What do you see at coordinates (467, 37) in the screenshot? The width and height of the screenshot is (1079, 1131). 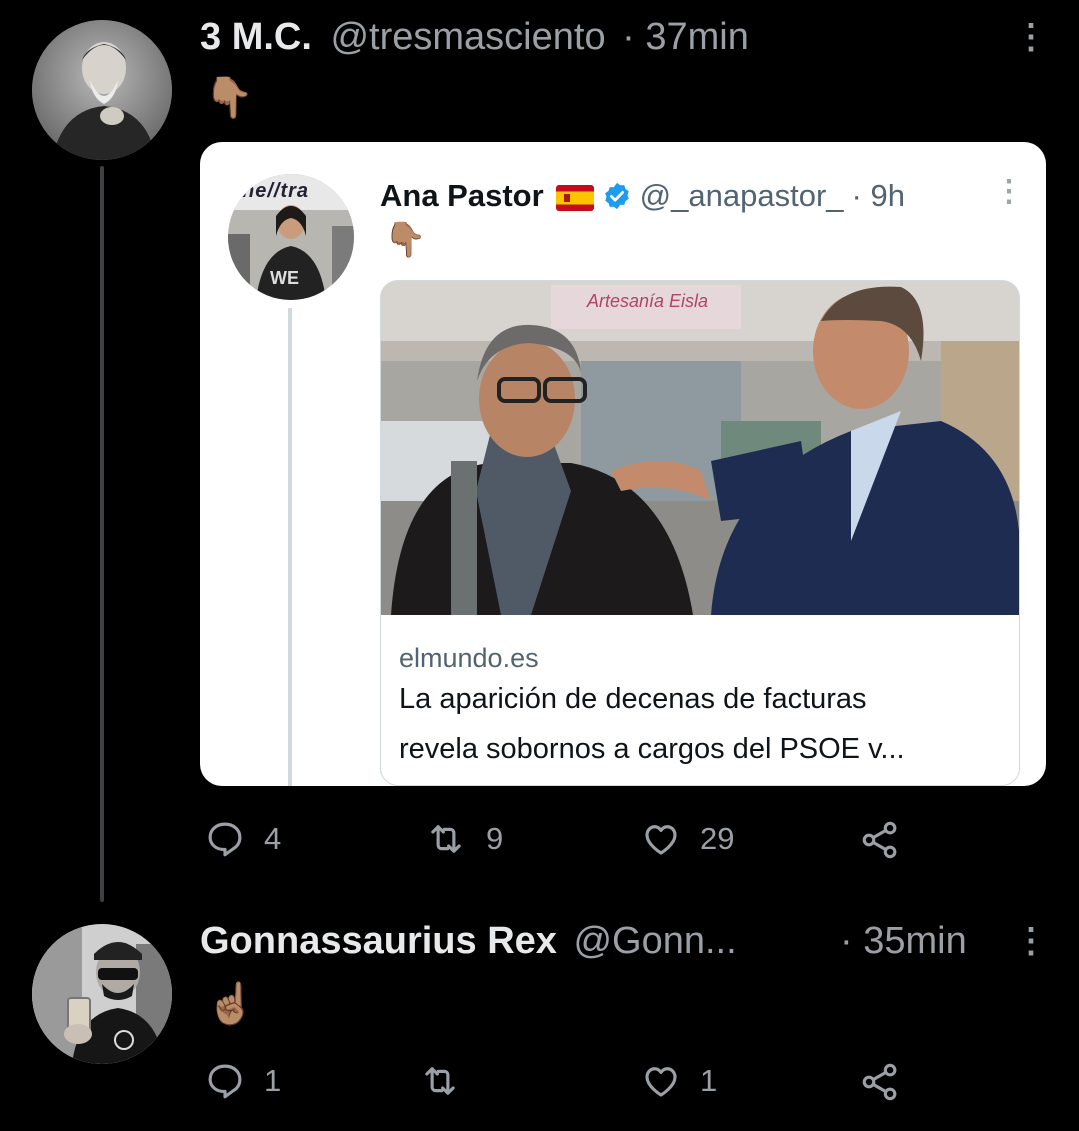 I see `author-handle: @tresmasciento` at bounding box center [467, 37].